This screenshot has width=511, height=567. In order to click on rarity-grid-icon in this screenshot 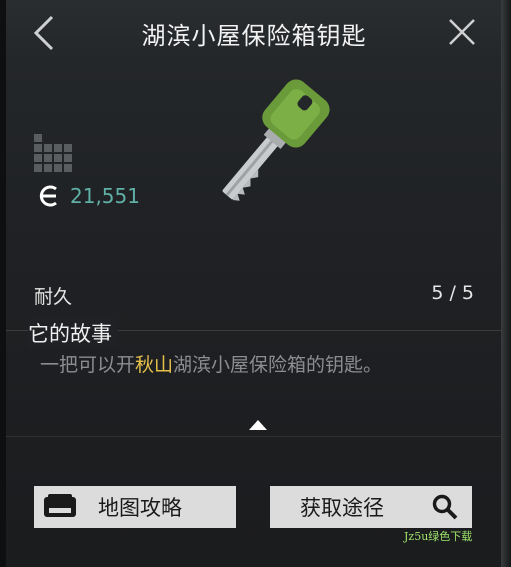, I will do `click(53, 153)`.